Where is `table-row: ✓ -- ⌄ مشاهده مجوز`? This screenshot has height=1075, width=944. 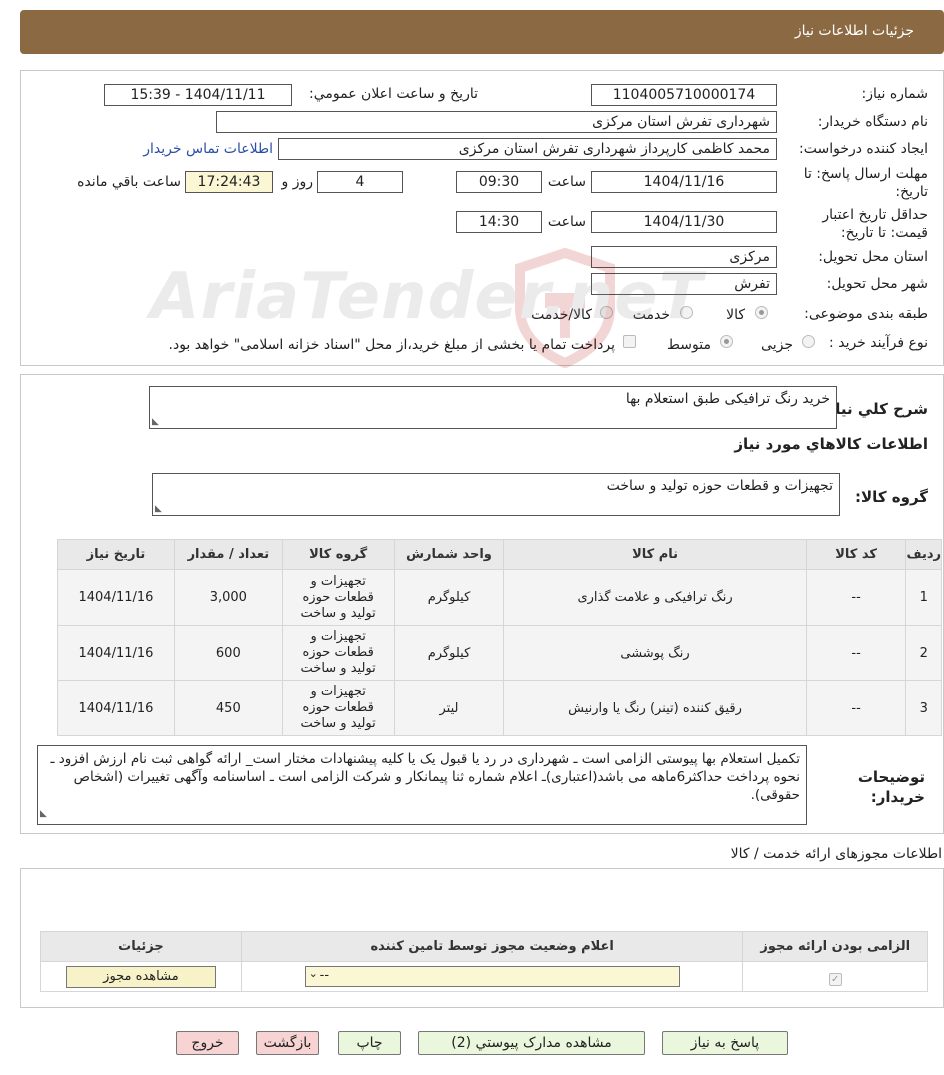
table-row: ✓ -- ⌄ مشاهده مجوز is located at coordinates (484, 976).